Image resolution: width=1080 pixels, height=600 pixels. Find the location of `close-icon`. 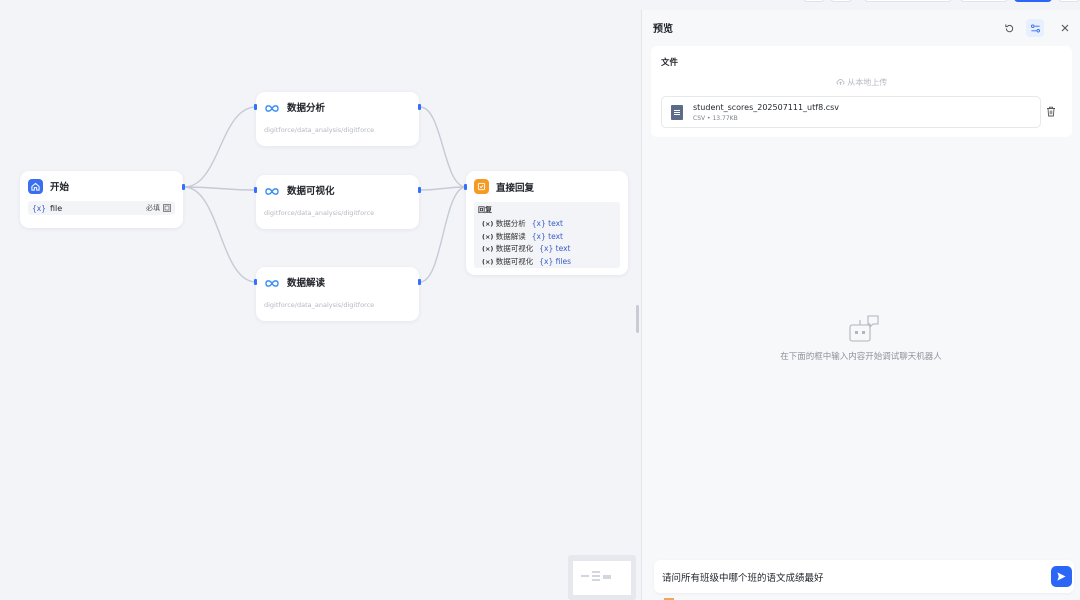

close-icon is located at coordinates (1065, 28).